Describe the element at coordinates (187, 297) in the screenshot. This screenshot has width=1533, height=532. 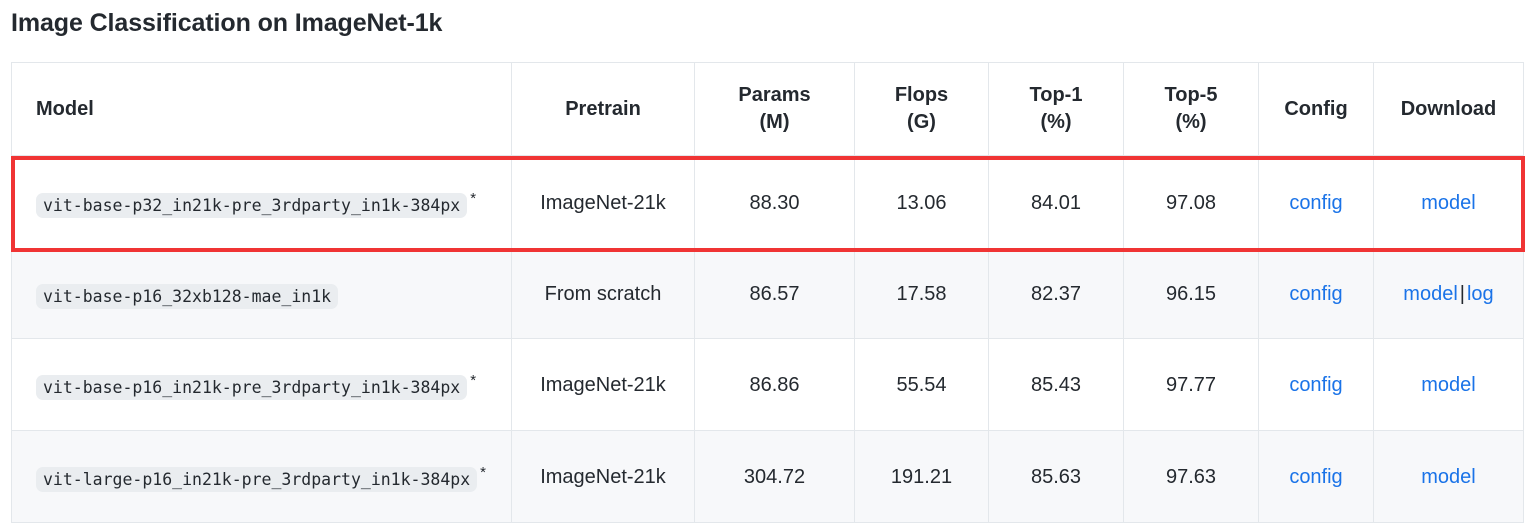
I see `model-name: vit-base-p16_32xb128-mae_in1k` at that location.